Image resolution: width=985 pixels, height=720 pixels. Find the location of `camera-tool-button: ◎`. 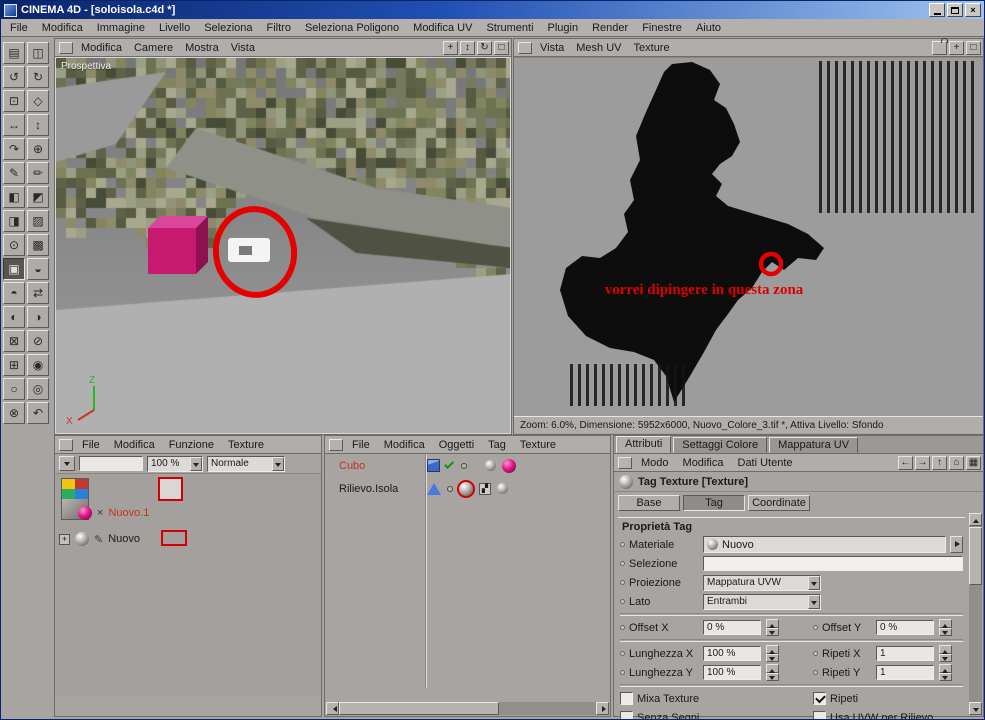

camera-tool-button: ◎ is located at coordinates (38, 389).